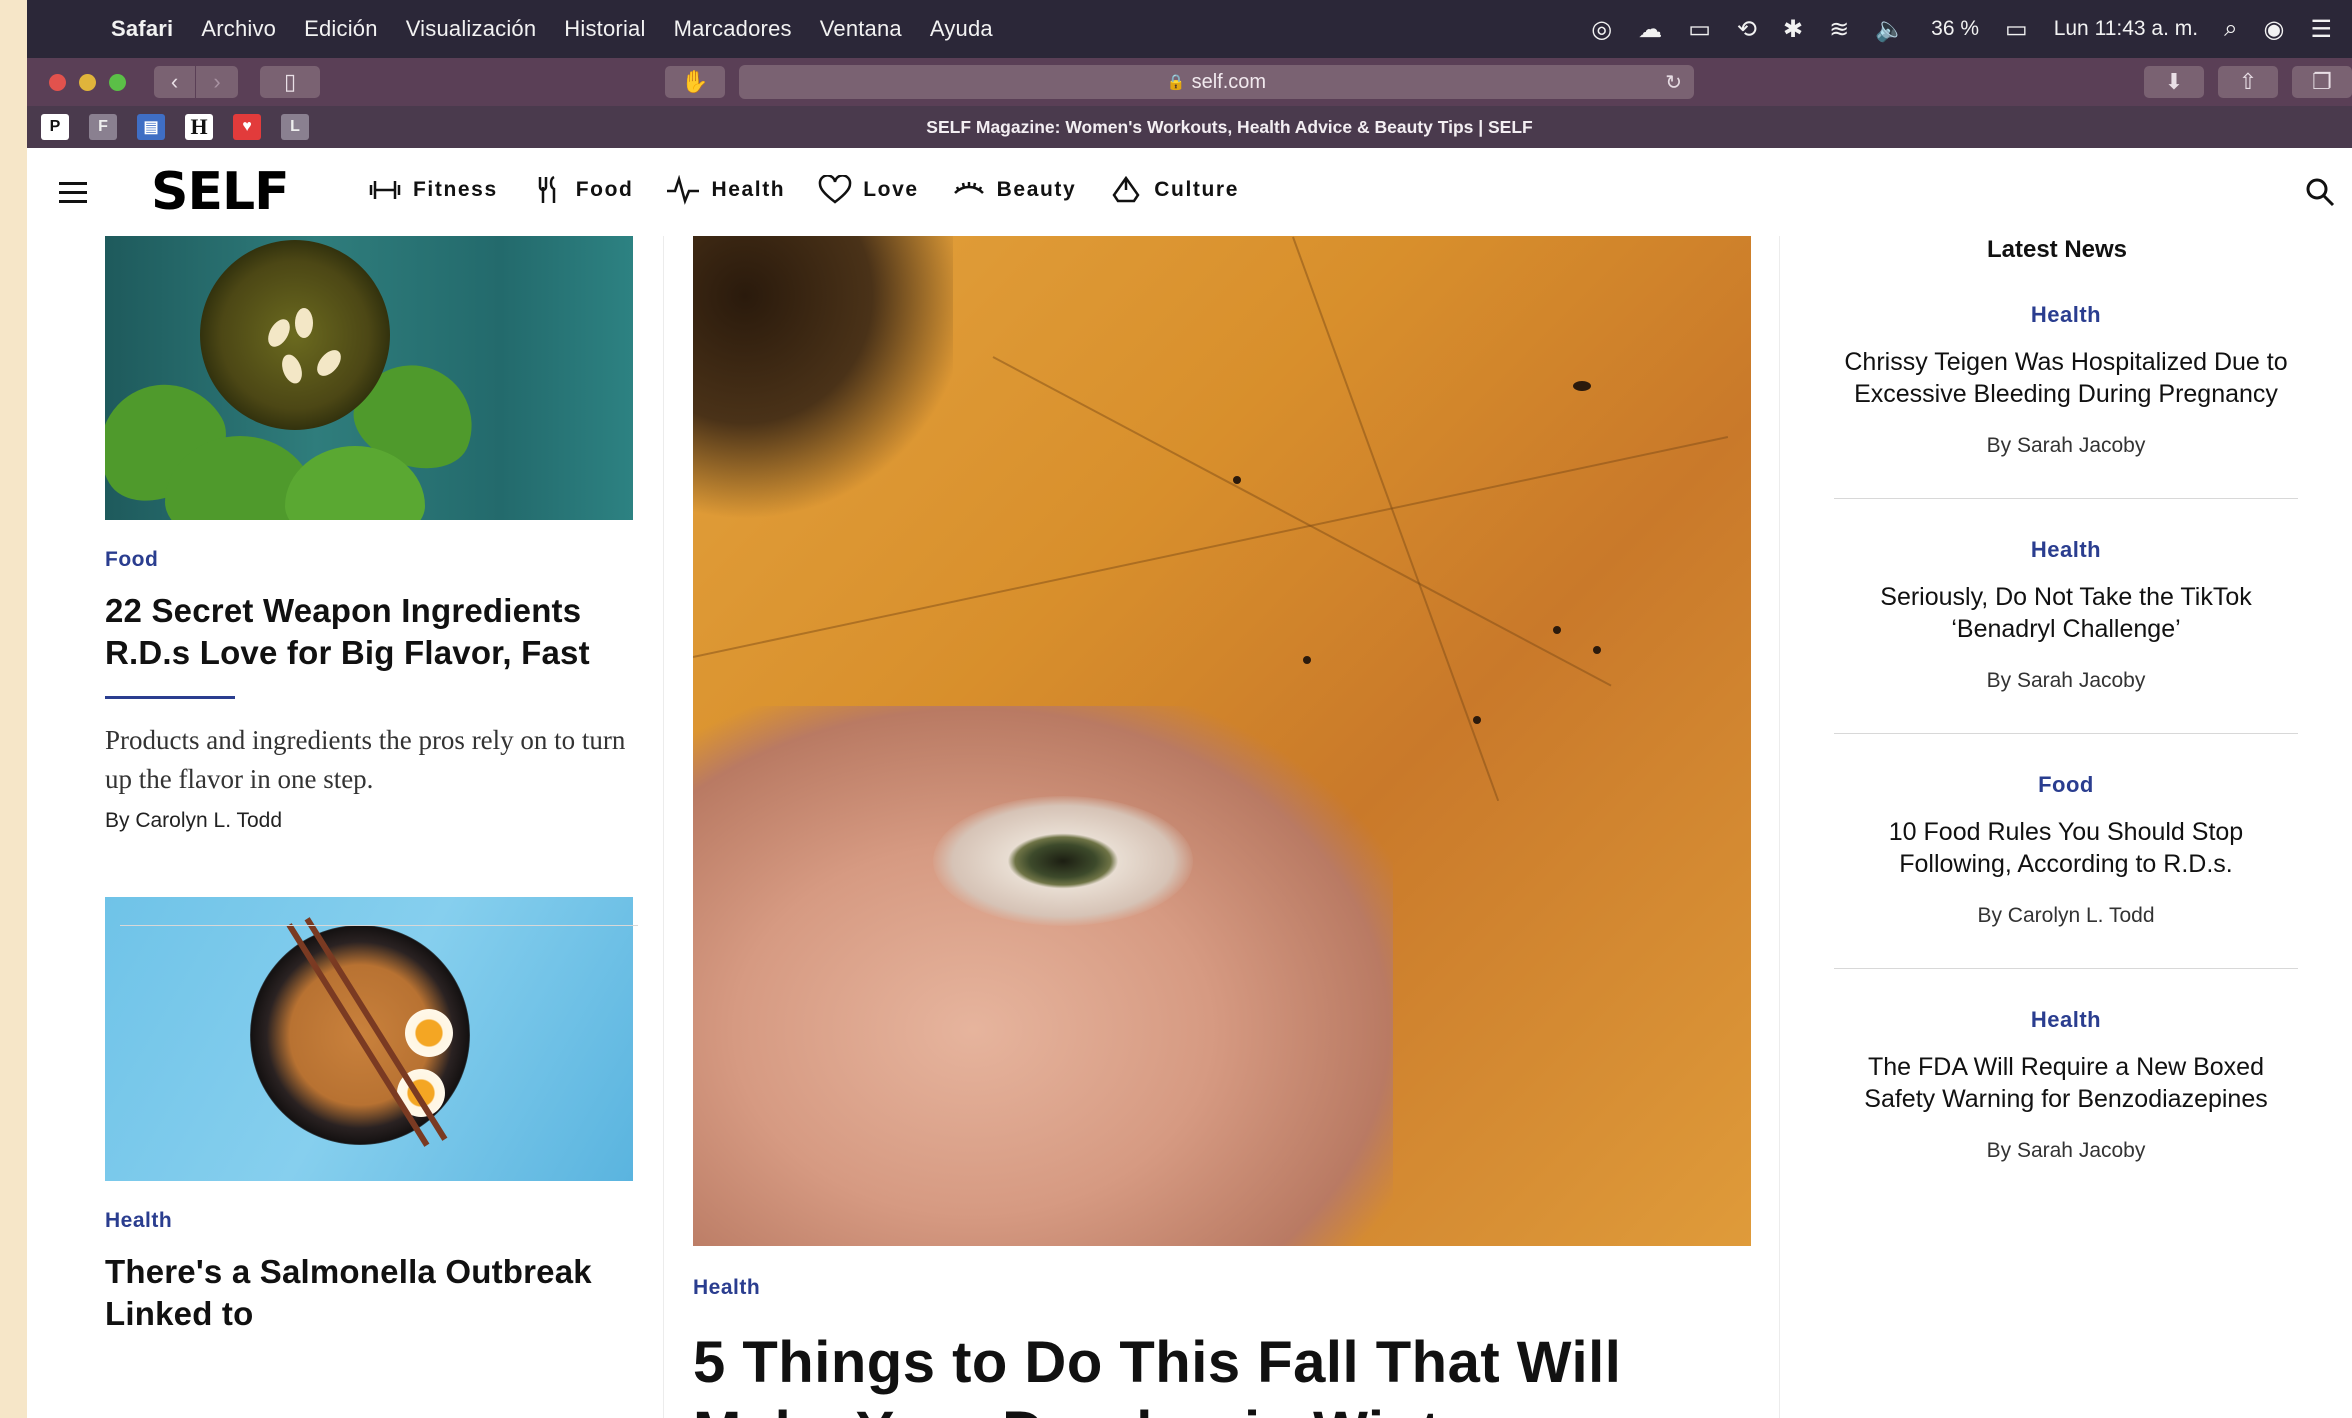 This screenshot has height=1418, width=2352. Describe the element at coordinates (379, 925) in the screenshot. I see `article-separator` at that location.